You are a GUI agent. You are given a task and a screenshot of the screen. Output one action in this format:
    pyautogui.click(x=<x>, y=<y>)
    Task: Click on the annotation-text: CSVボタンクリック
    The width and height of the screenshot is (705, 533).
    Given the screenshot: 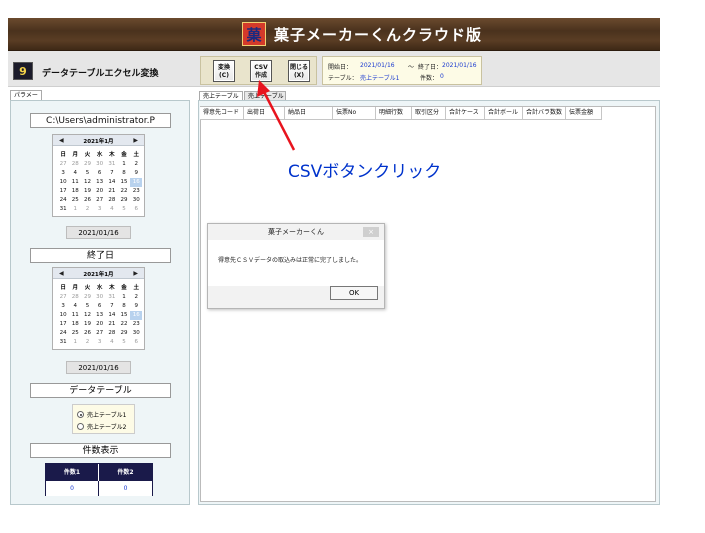 What is the action you would take?
    pyautogui.click(x=365, y=172)
    